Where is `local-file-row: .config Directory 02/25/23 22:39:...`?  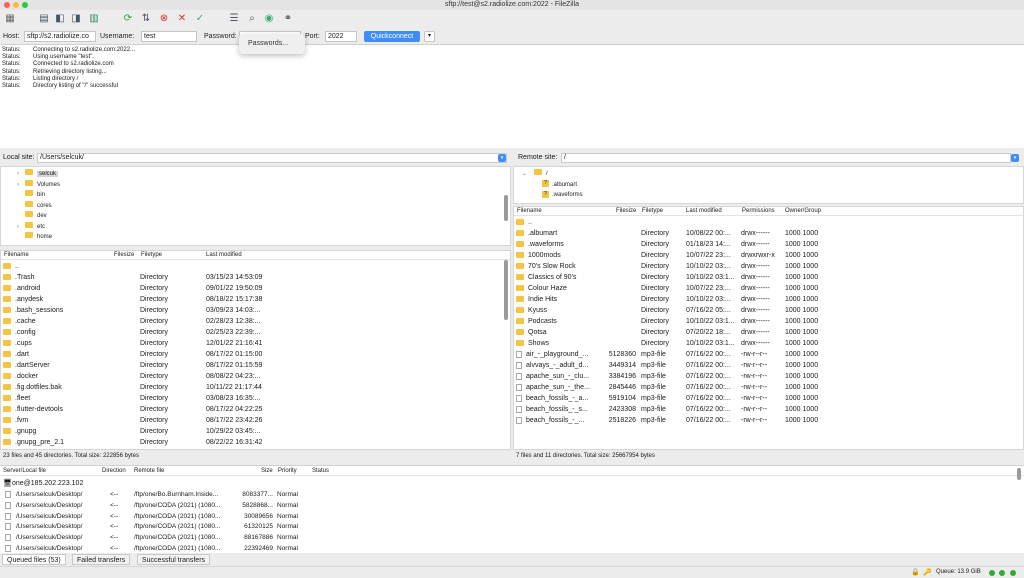
local-file-row: .config Directory 02/25/23 22:39:... is located at coordinates (255, 332).